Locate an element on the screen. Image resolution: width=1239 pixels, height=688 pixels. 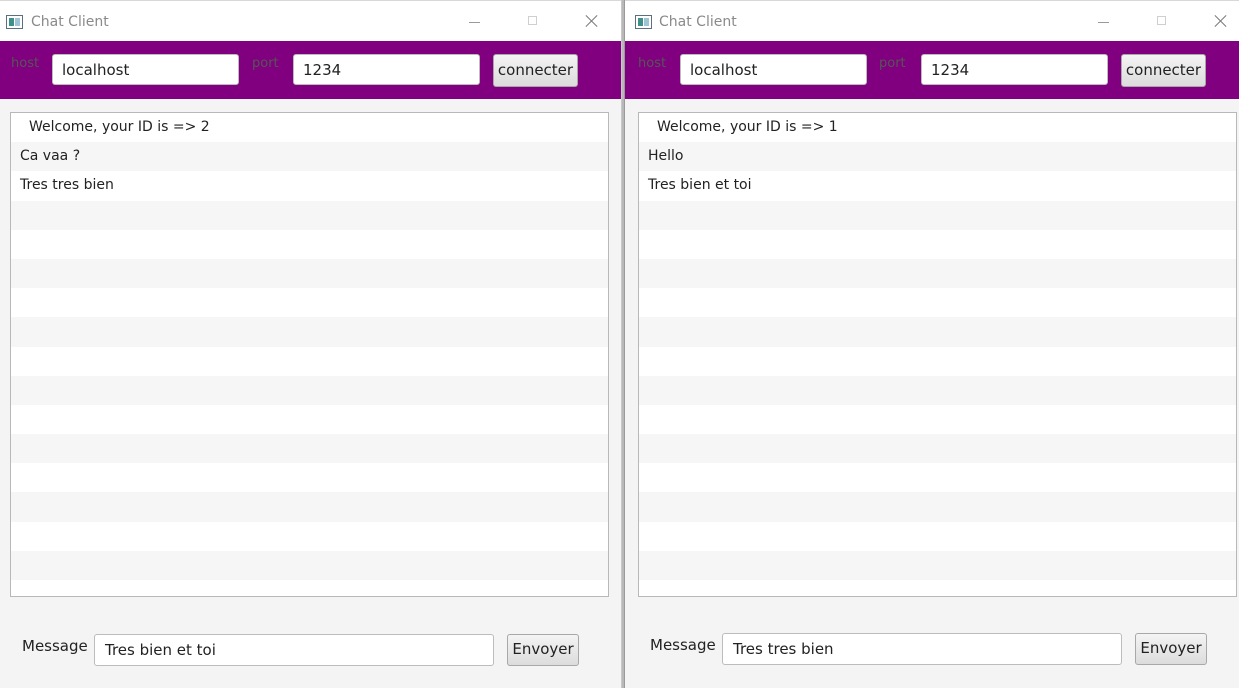
list-item: Welcome, your ID is => 1 is located at coordinates (937, 127).